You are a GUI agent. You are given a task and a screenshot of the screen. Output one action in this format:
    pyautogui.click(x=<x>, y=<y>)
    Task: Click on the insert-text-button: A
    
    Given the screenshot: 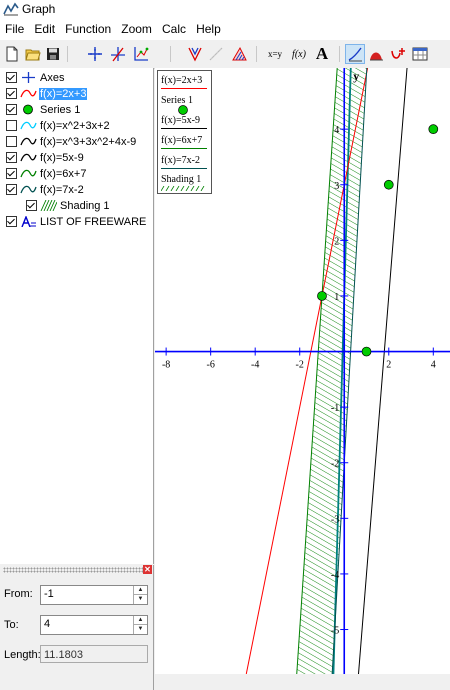 What is the action you would take?
    pyautogui.click(x=322, y=53)
    